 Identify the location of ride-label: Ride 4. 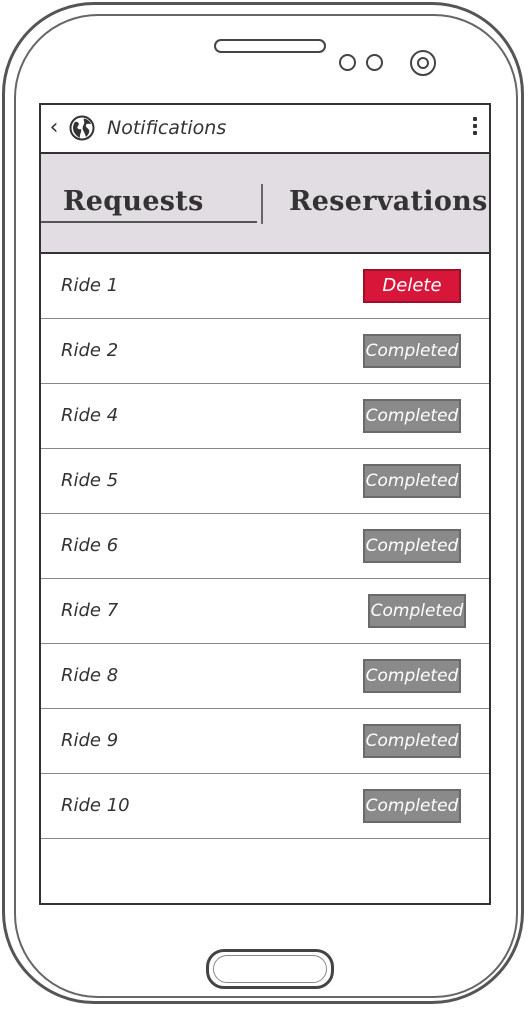
(90, 415).